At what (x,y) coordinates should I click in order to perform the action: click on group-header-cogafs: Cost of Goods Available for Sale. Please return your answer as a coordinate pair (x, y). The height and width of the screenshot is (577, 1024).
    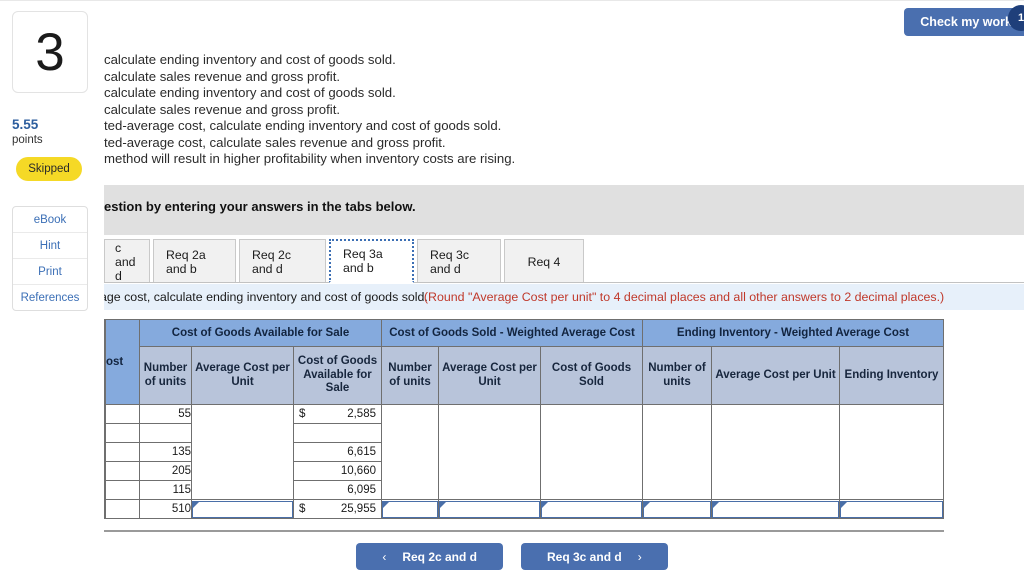
    Looking at the image, I should click on (260, 333).